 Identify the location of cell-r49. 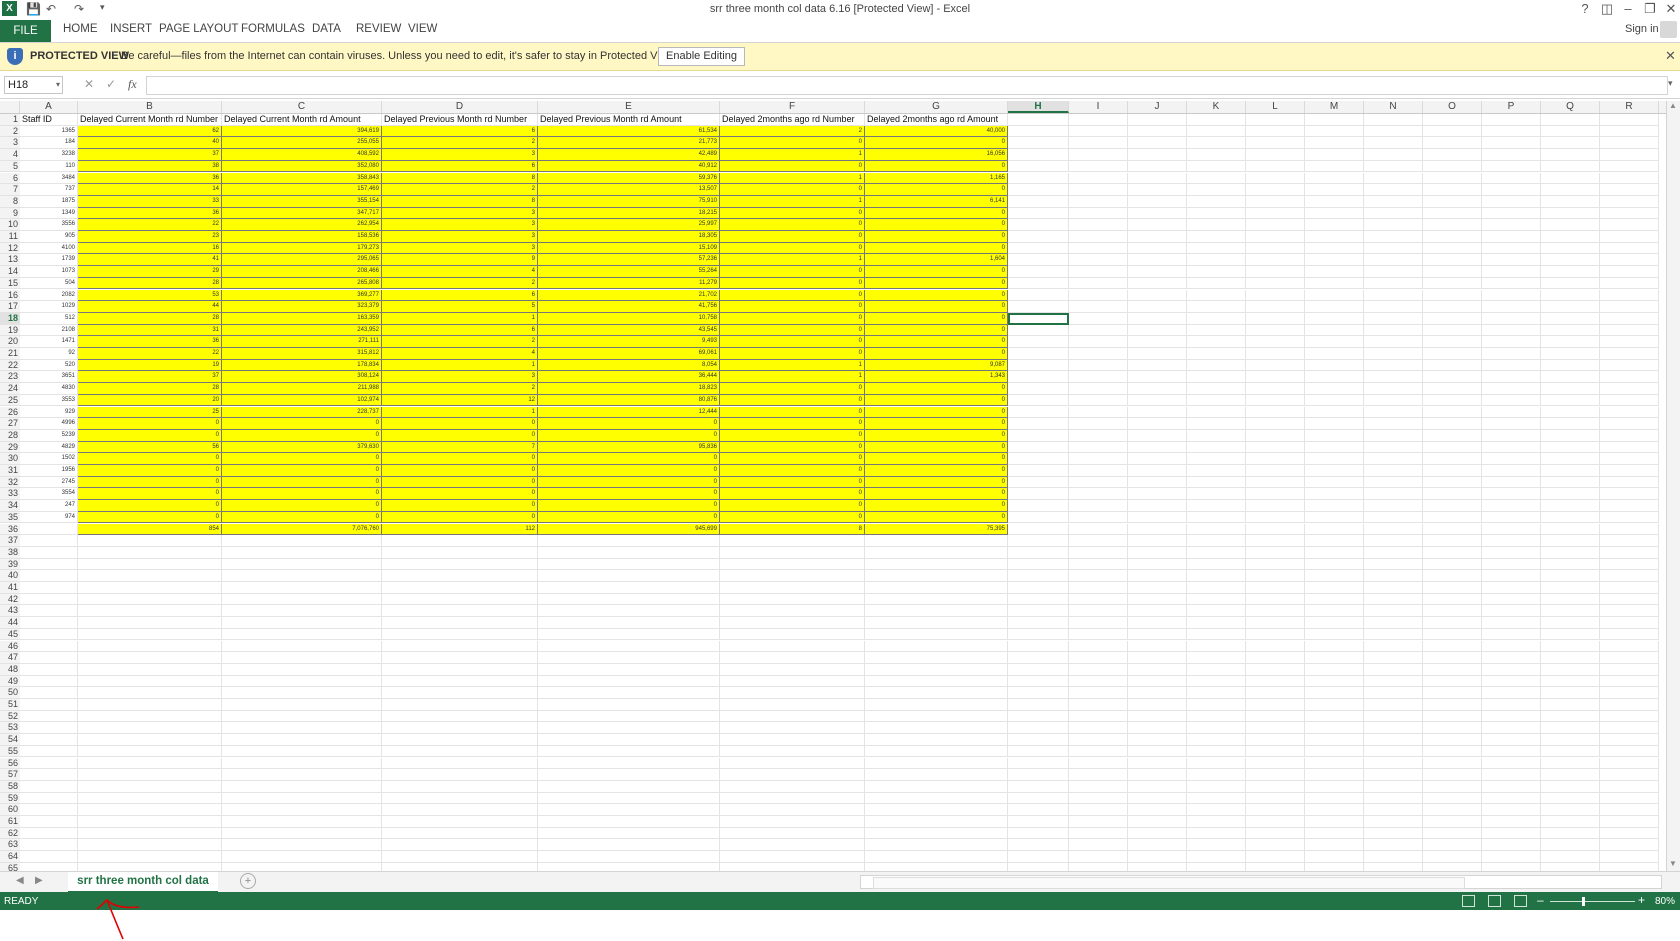
(1629, 681).